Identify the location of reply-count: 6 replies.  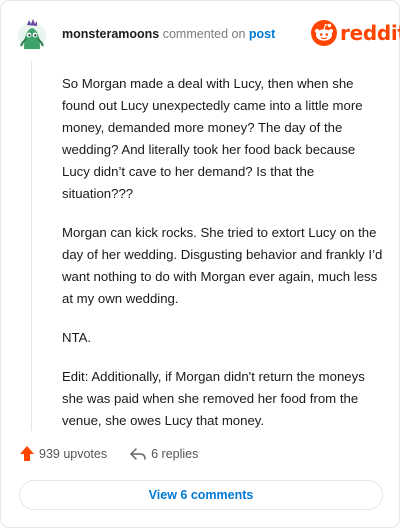
(175, 453).